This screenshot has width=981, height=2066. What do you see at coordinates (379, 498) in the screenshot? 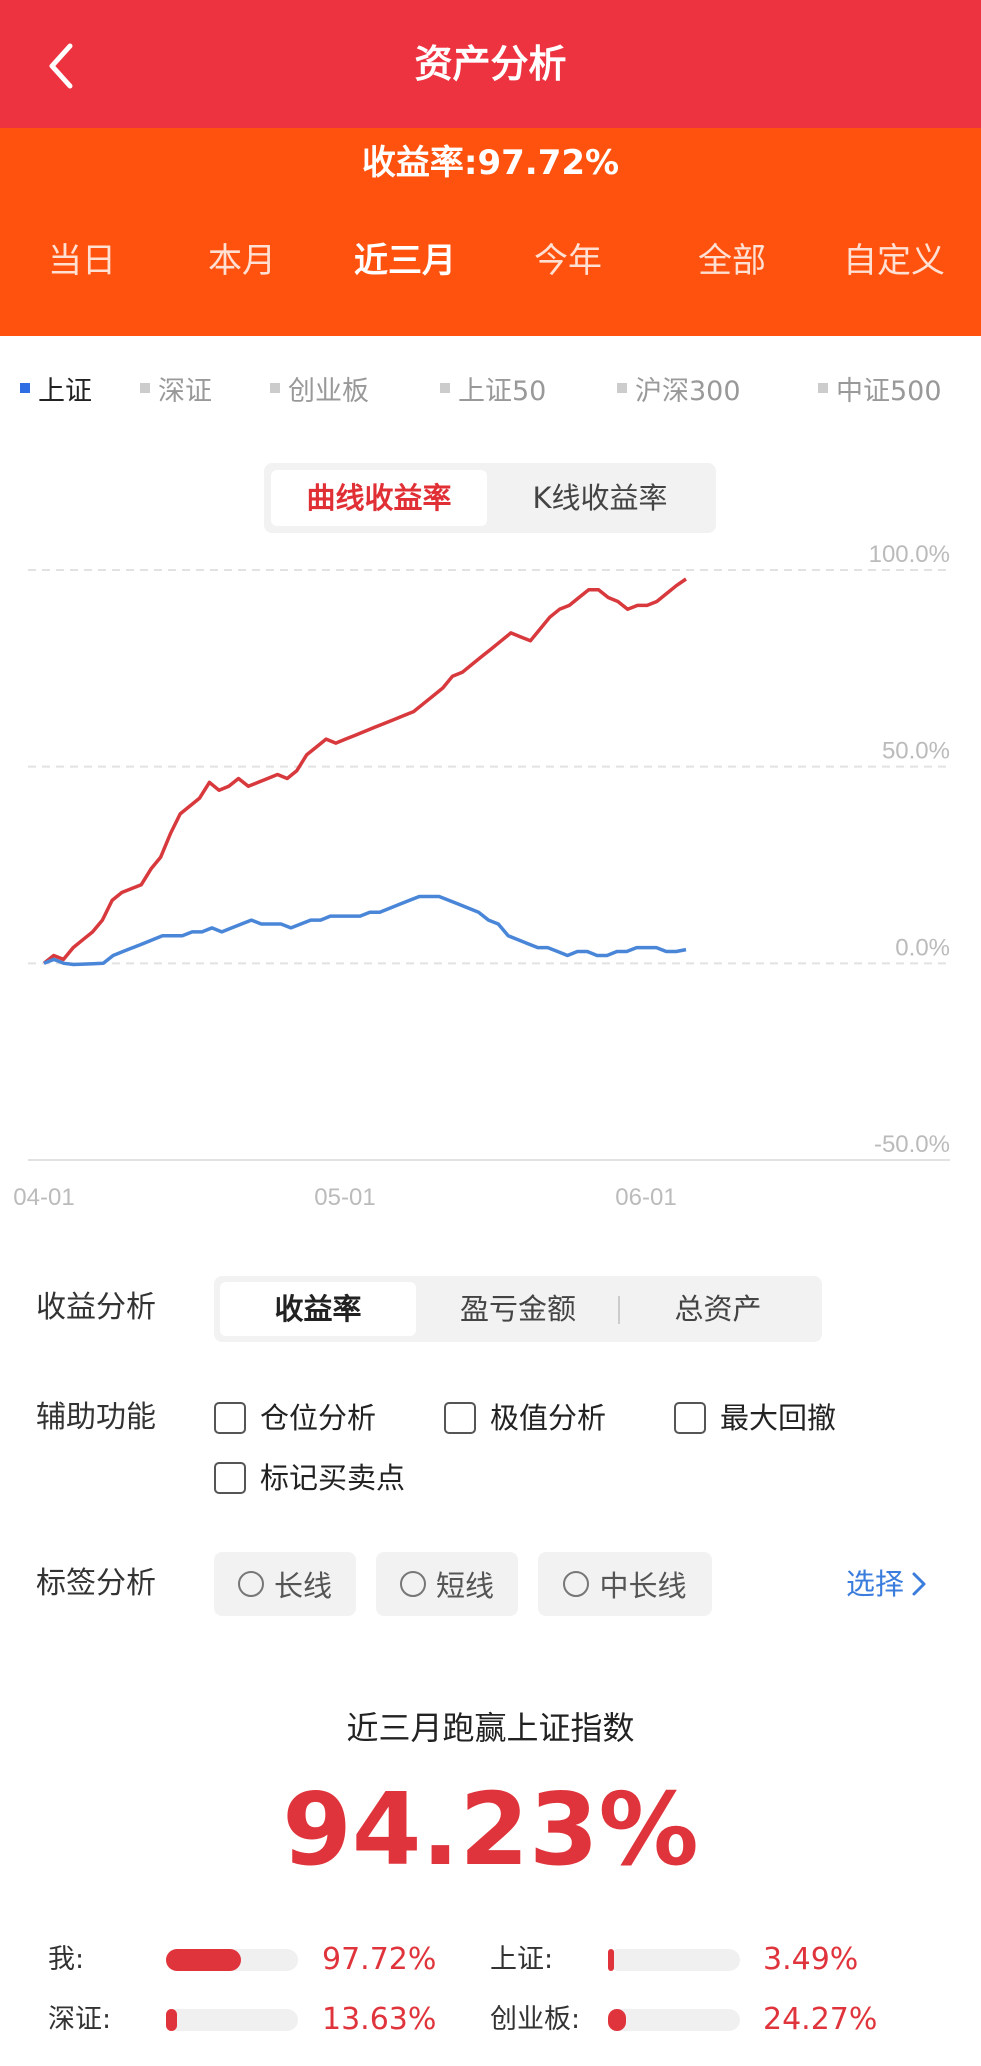
I see `curve-return-button: 曲线收益率` at bounding box center [379, 498].